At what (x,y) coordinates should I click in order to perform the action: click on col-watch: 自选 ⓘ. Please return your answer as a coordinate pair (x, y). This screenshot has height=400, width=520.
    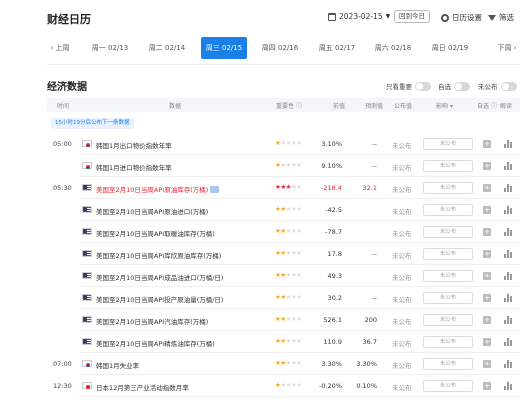
    Looking at the image, I should click on (487, 106).